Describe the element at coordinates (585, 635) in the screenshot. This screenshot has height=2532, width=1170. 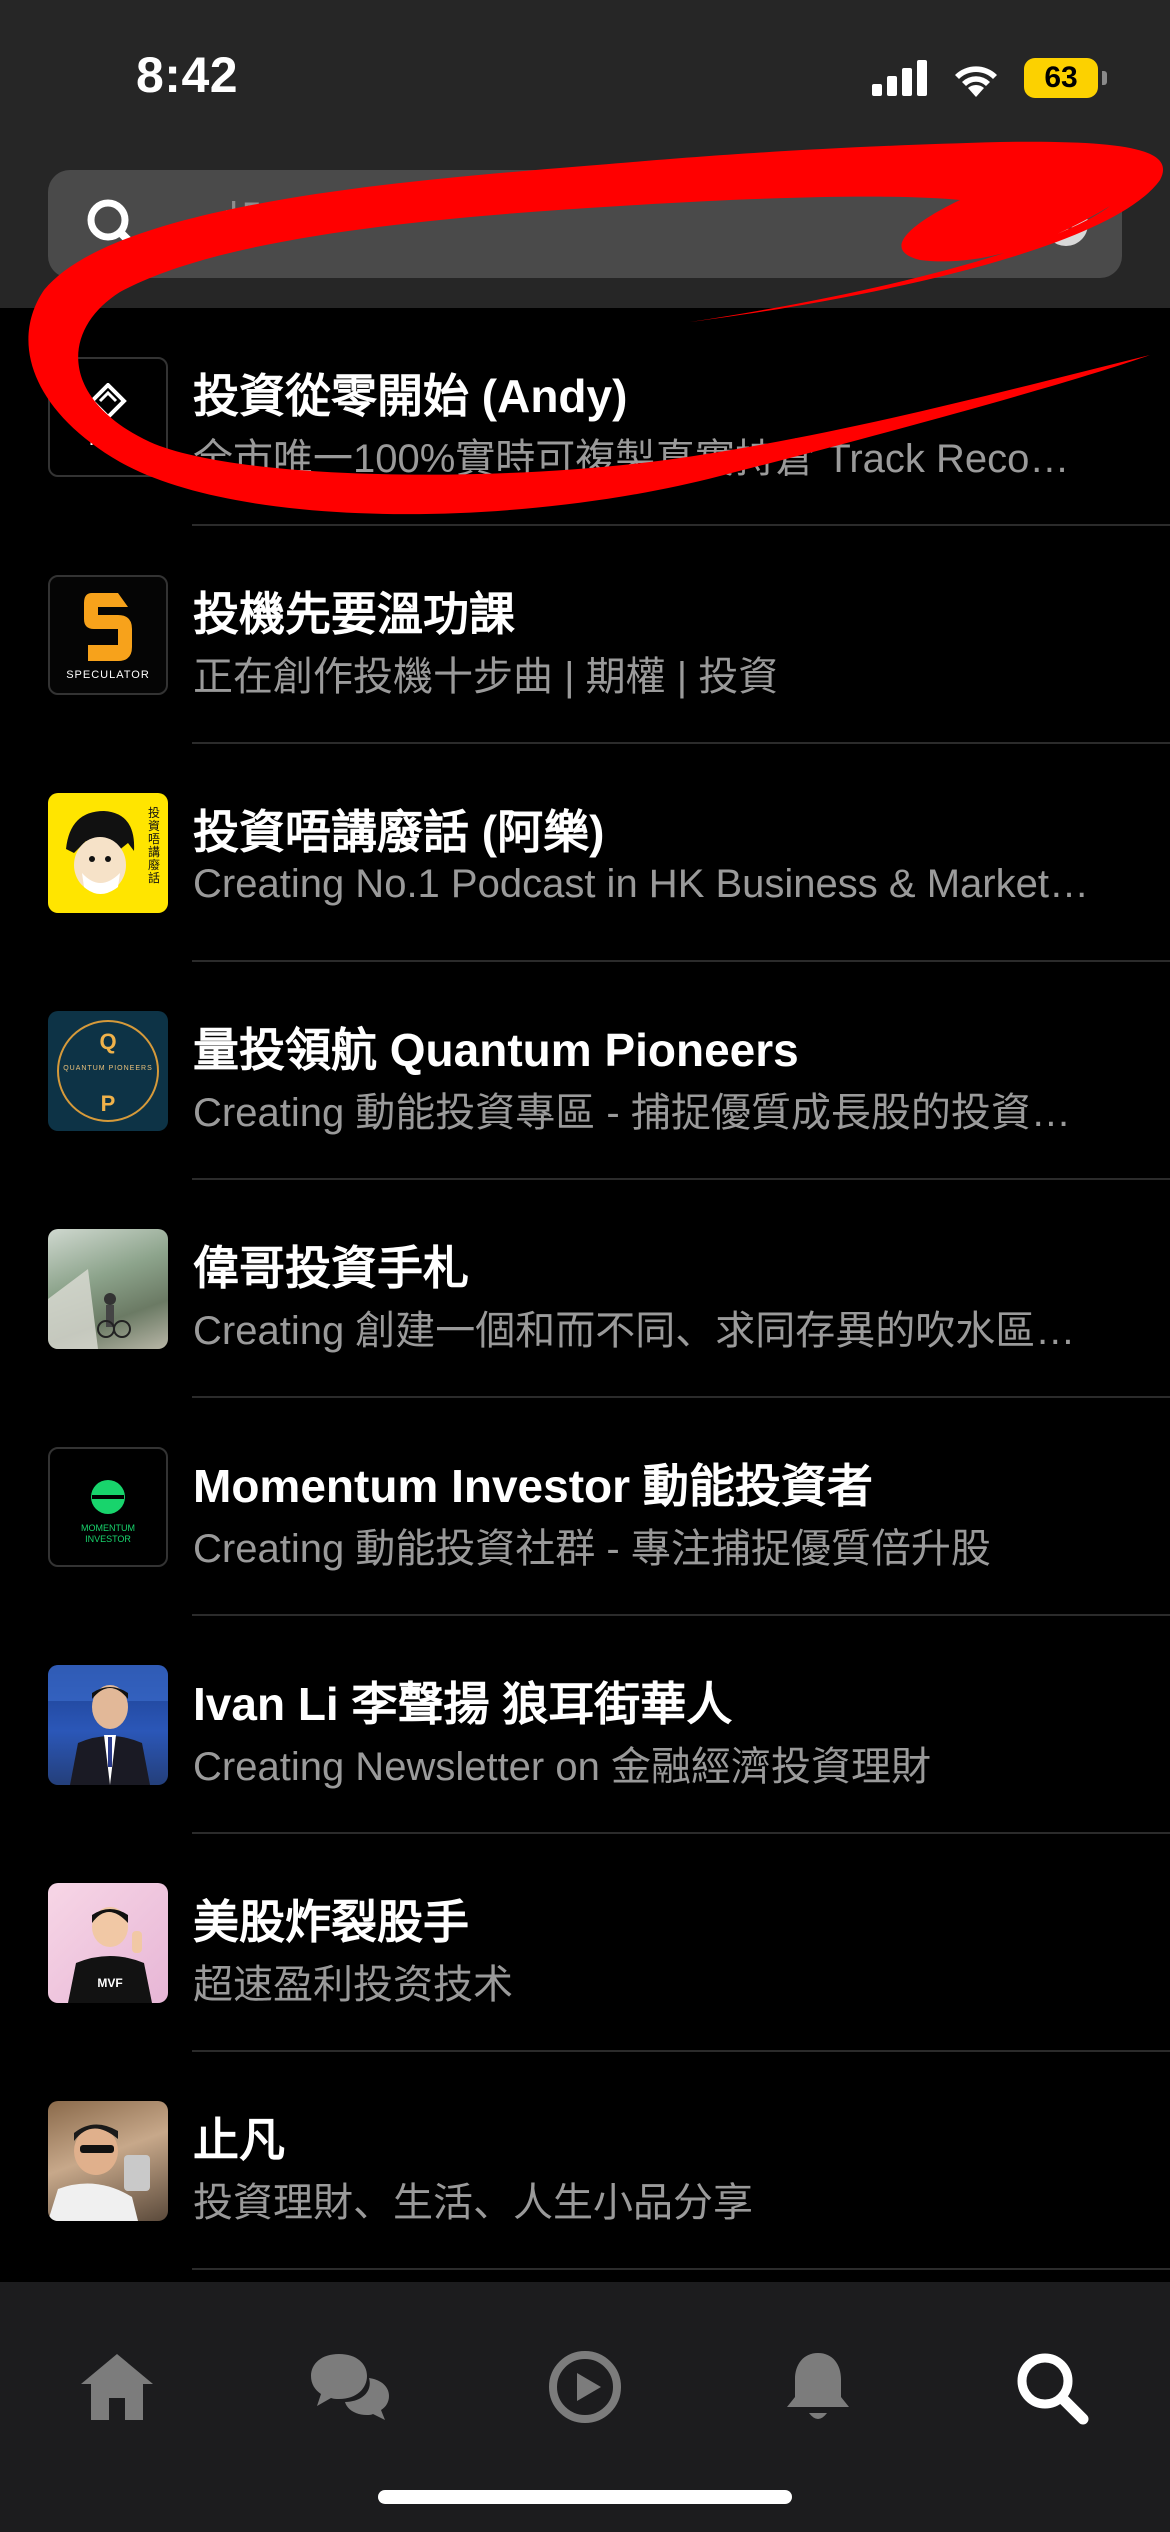
I see `result-row: SPECULATOR 投機先要溫功課 正在創作投機十步曲 | 期權 | 投資` at that location.